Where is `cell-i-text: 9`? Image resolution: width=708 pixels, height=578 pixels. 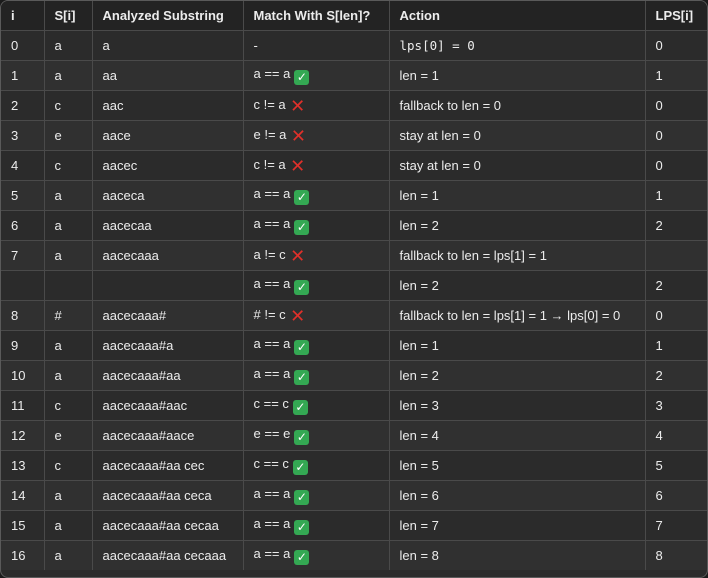 cell-i-text: 9 is located at coordinates (15, 345).